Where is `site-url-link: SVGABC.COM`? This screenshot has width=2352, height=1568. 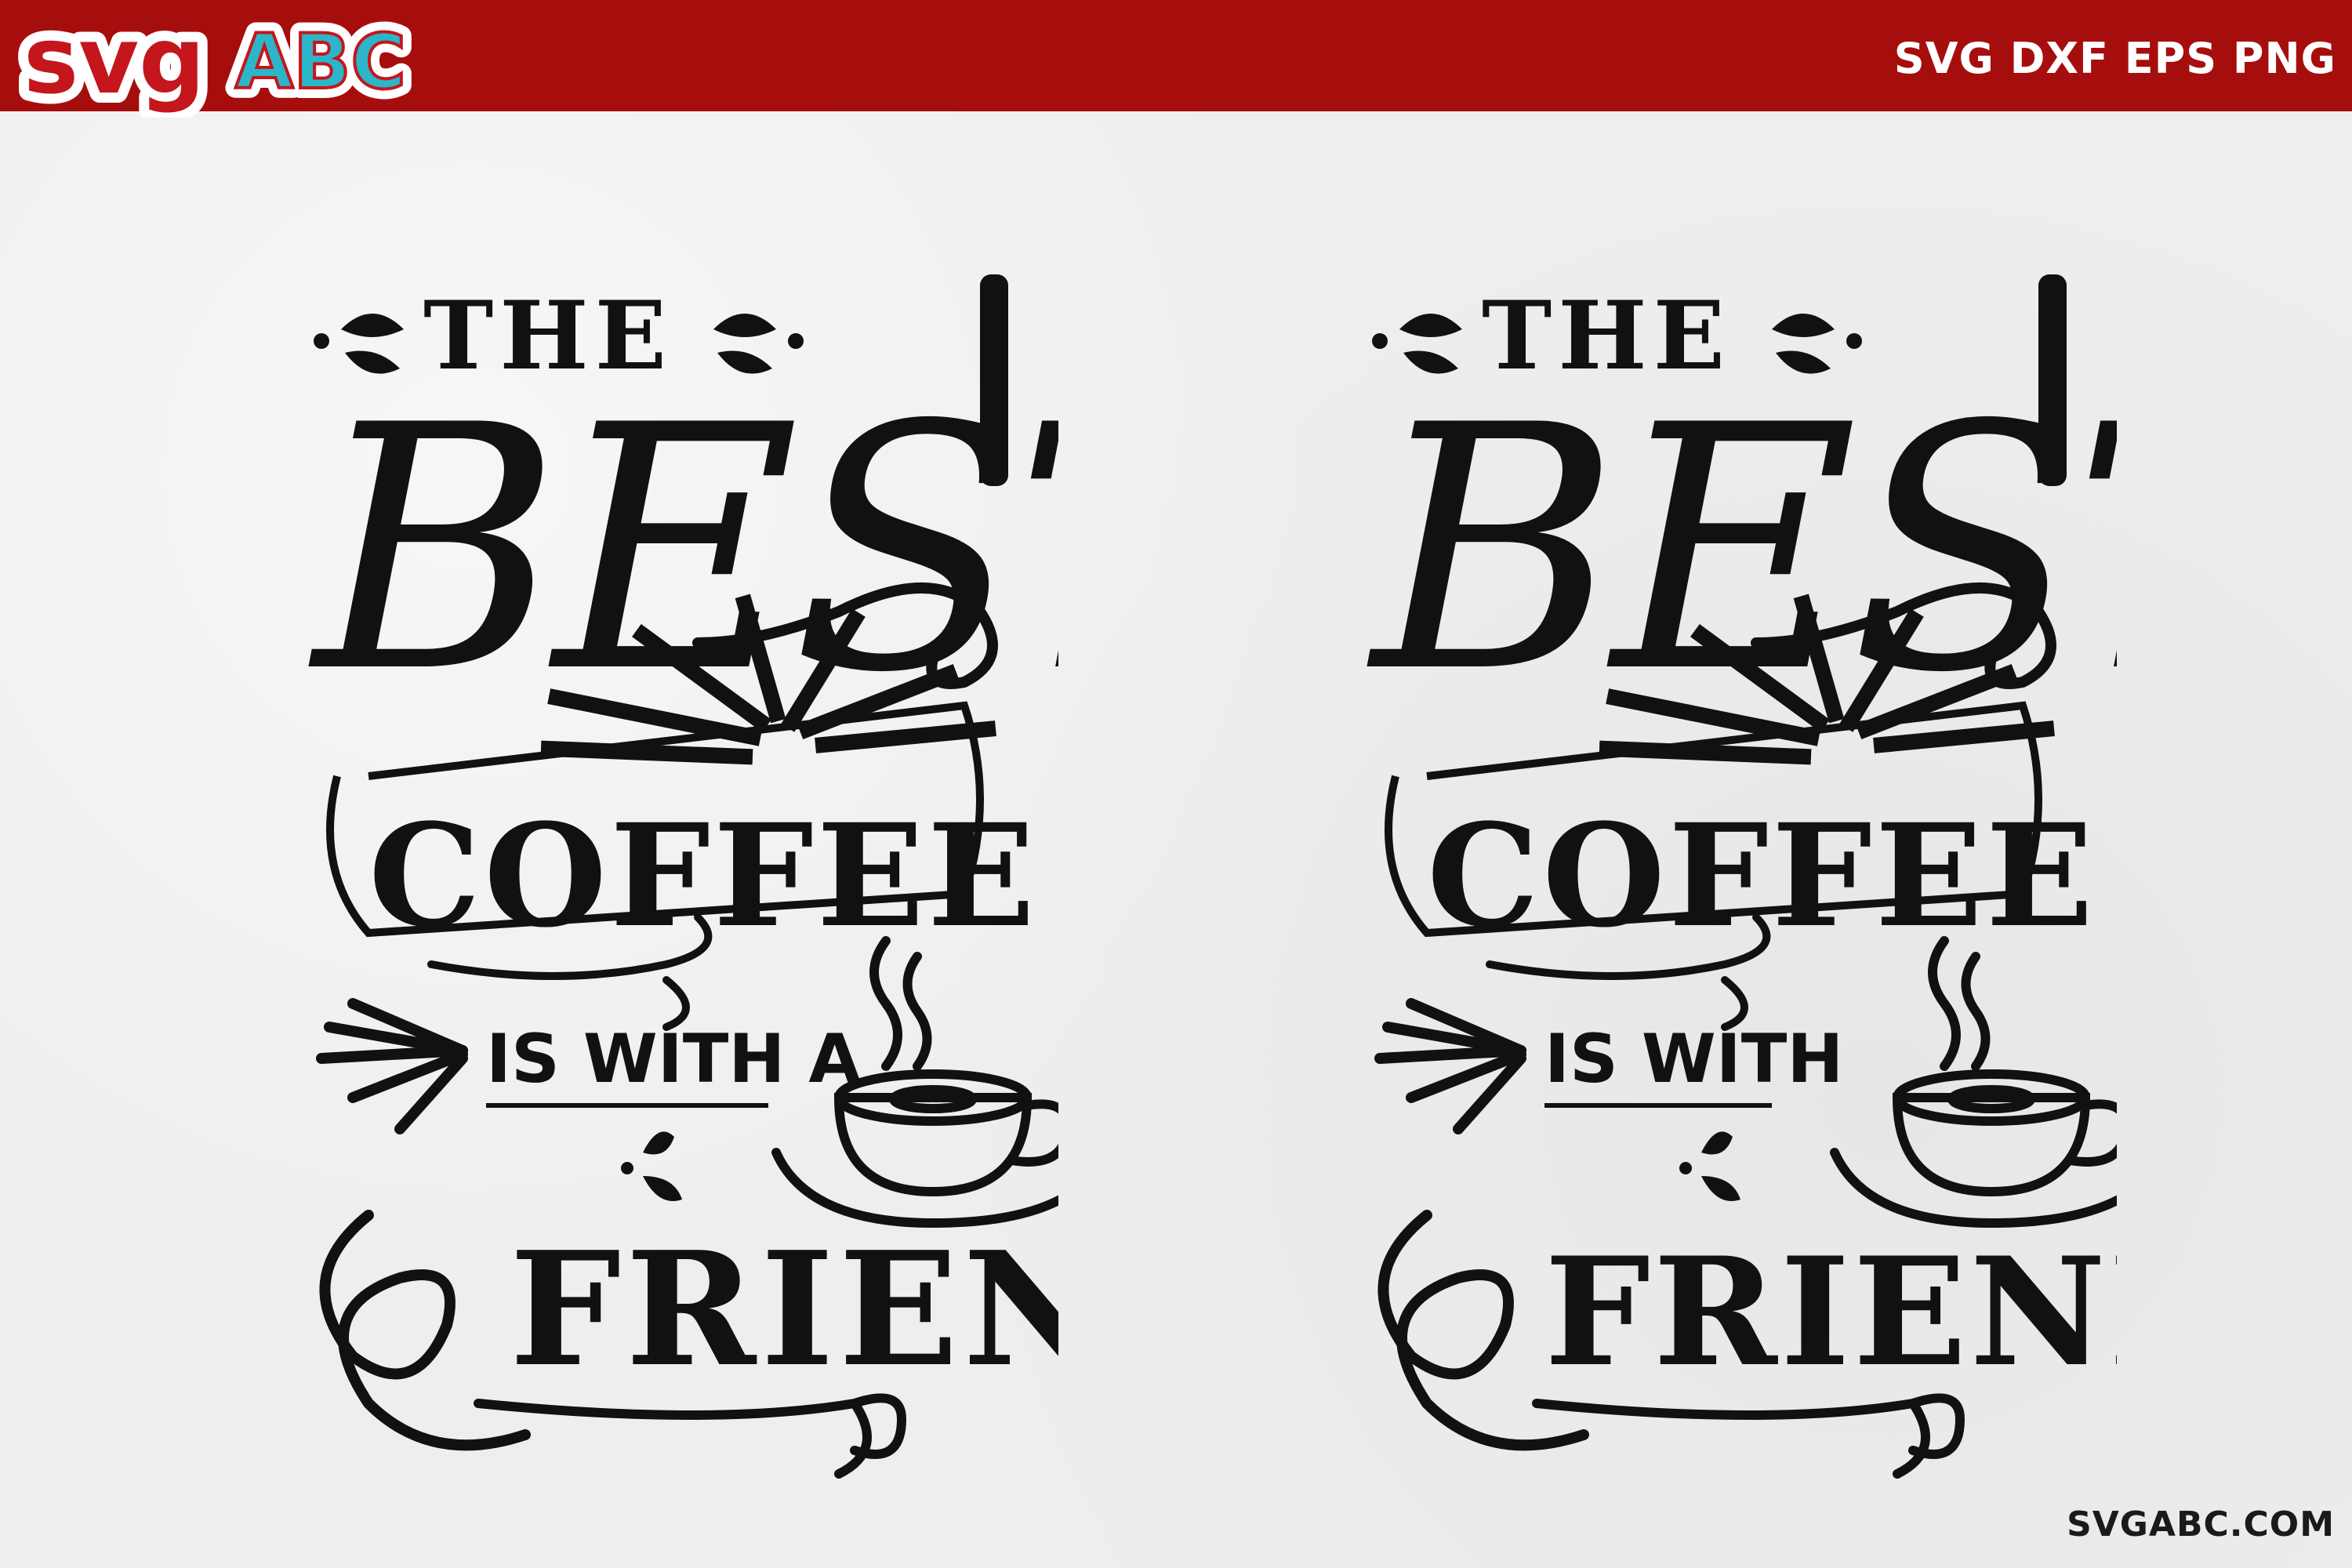
site-url-link: SVGABC.COM is located at coordinates (2201, 1524).